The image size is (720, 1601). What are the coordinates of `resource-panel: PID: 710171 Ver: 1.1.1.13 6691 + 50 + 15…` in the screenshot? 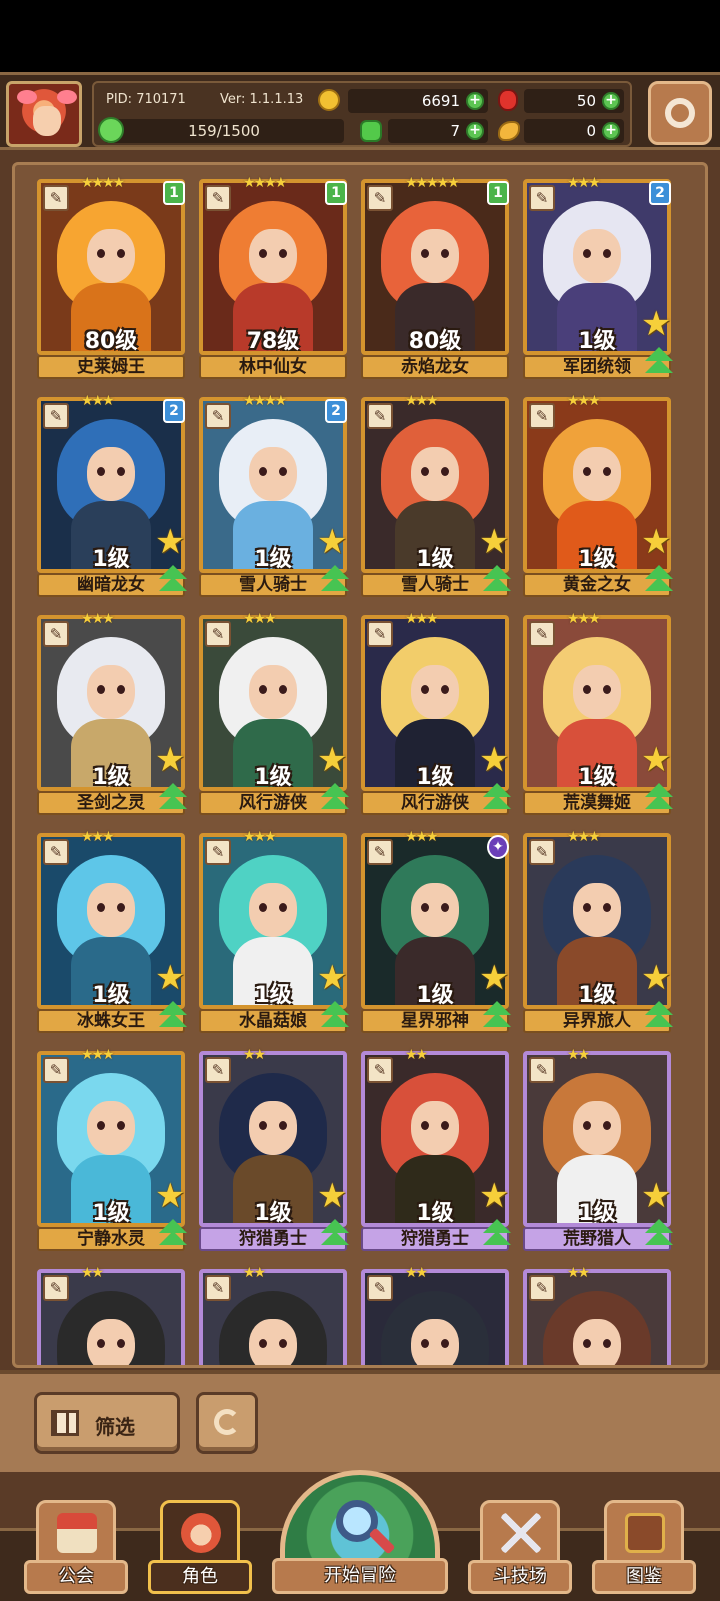 It's located at (362, 114).